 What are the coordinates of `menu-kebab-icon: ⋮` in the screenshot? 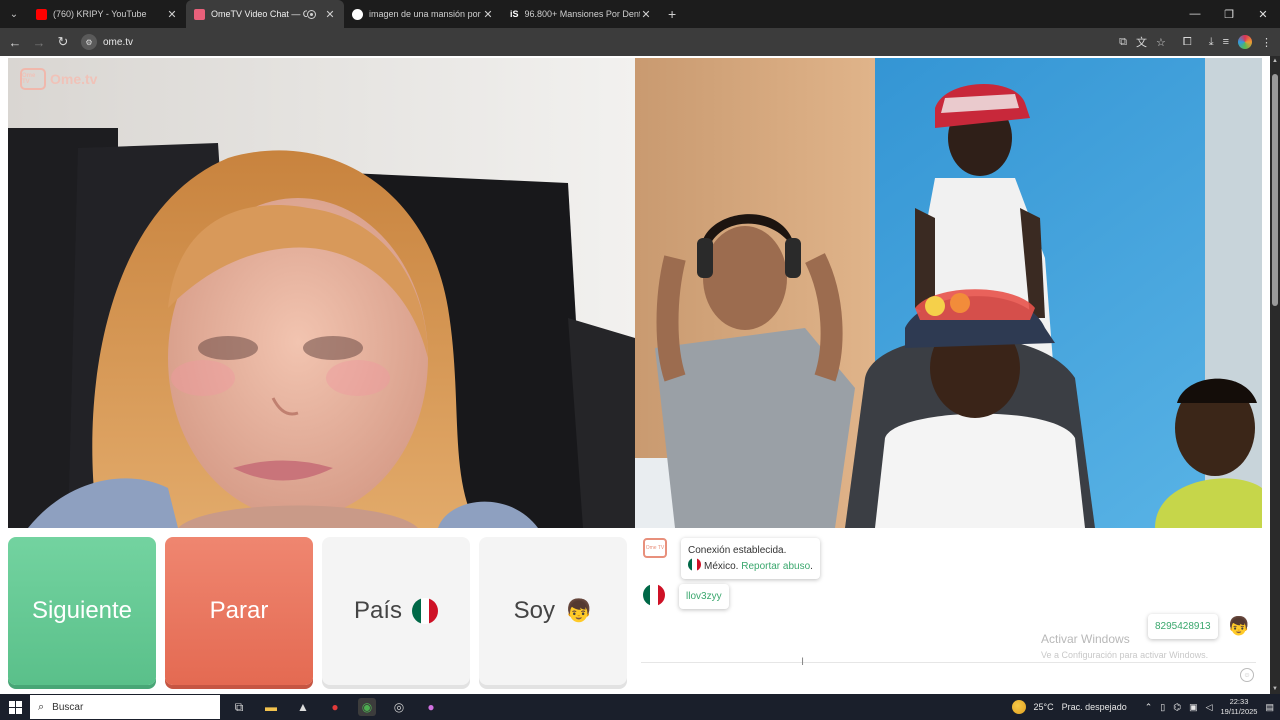 It's located at (1266, 42).